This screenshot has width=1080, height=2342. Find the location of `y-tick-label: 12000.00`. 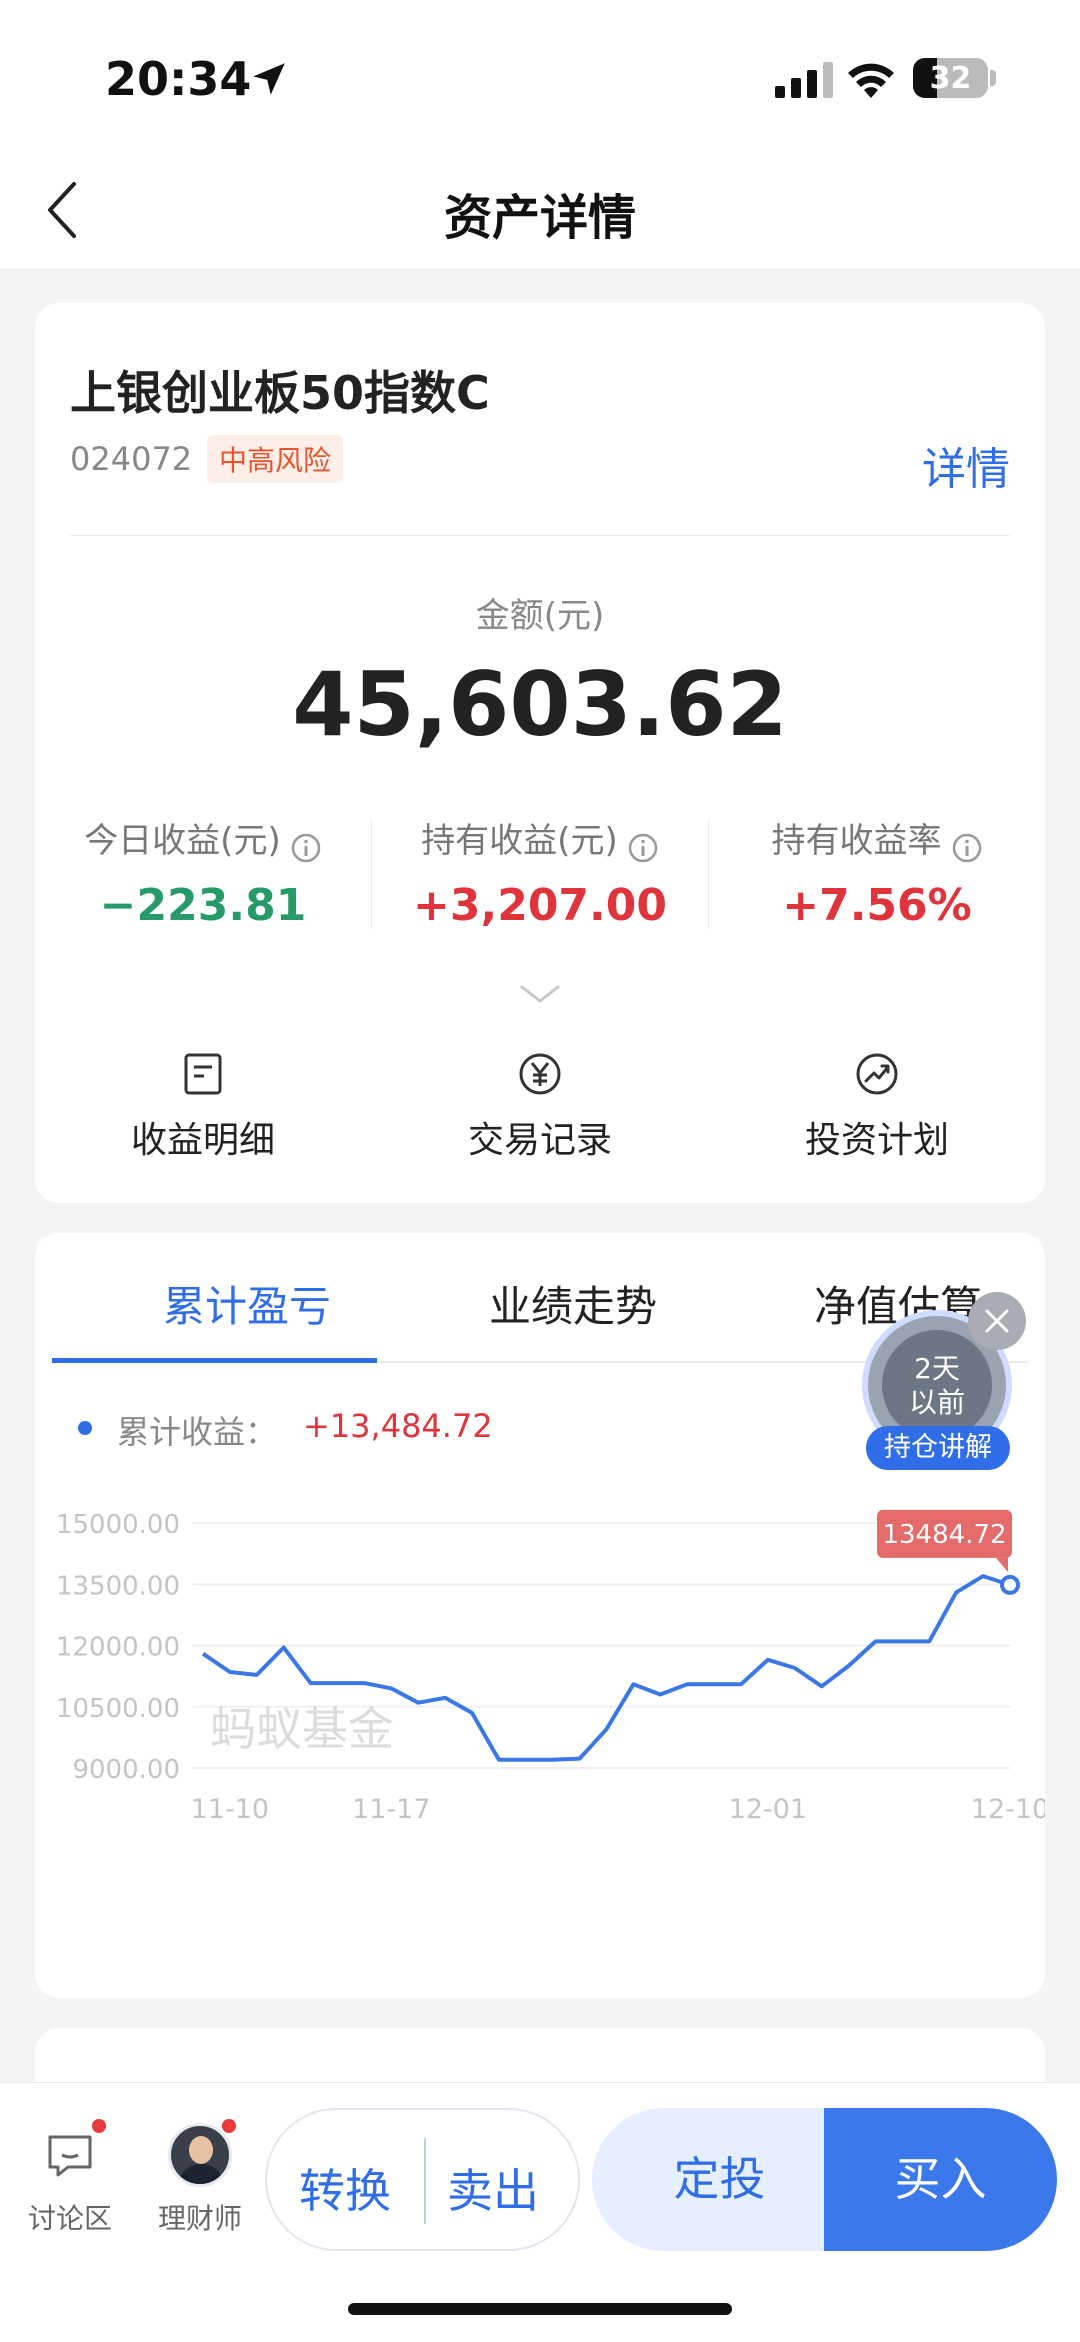

y-tick-label: 12000.00 is located at coordinates (118, 1648).